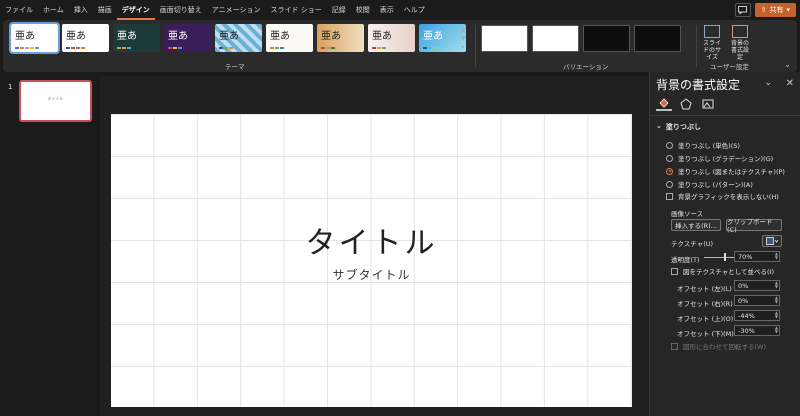 This screenshot has height=416, width=800. Describe the element at coordinates (757, 300) in the screenshot. I see `offset-right-input: 0% ▲ ▼` at that location.